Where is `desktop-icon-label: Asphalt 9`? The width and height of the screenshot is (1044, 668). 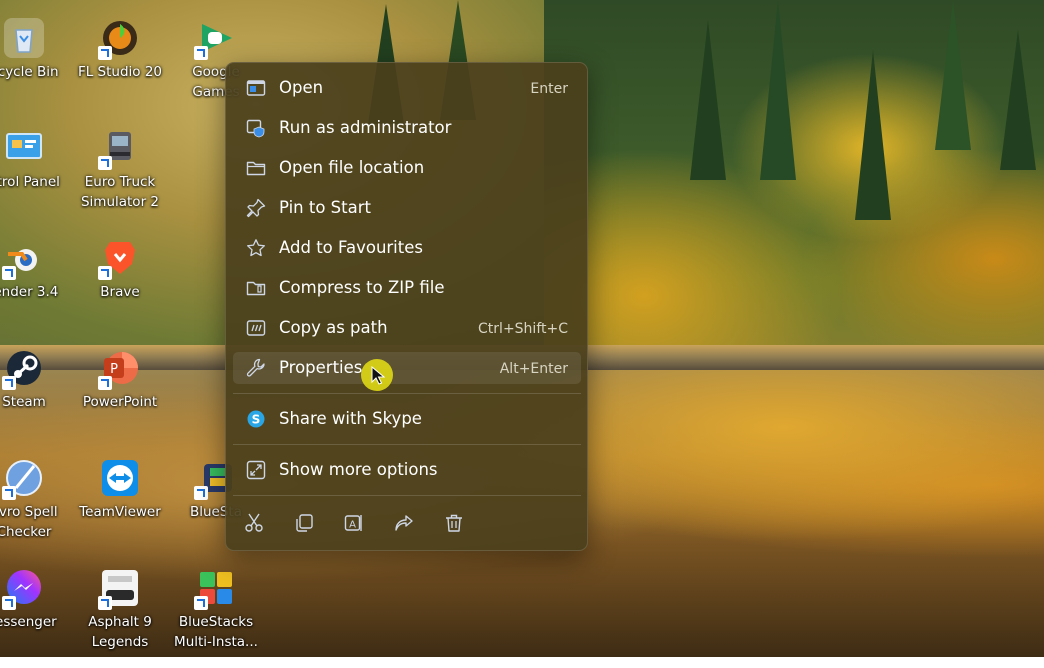 desktop-icon-label: Asphalt 9 is located at coordinates (120, 622).